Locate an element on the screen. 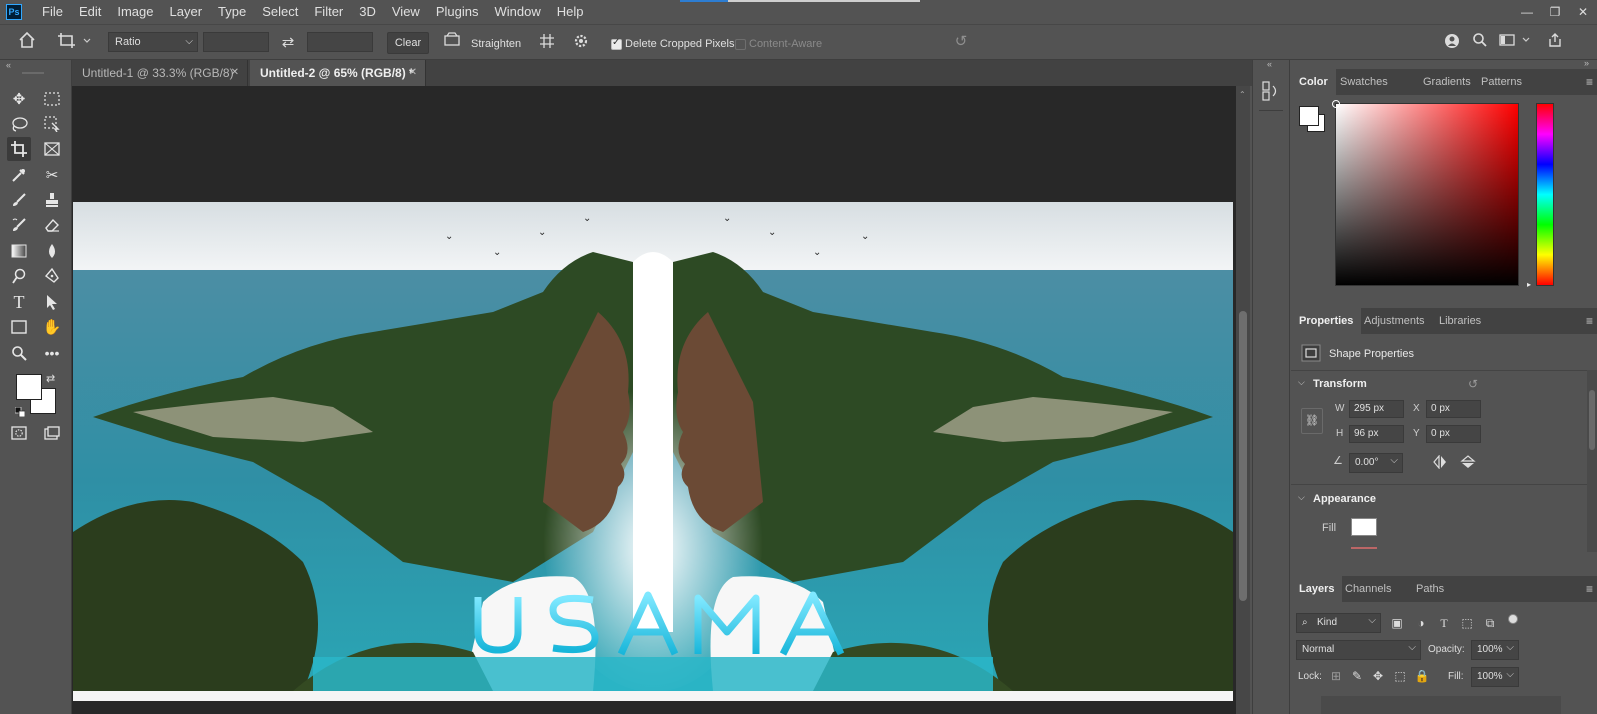  color-picker-handle is located at coordinates (1336, 104).